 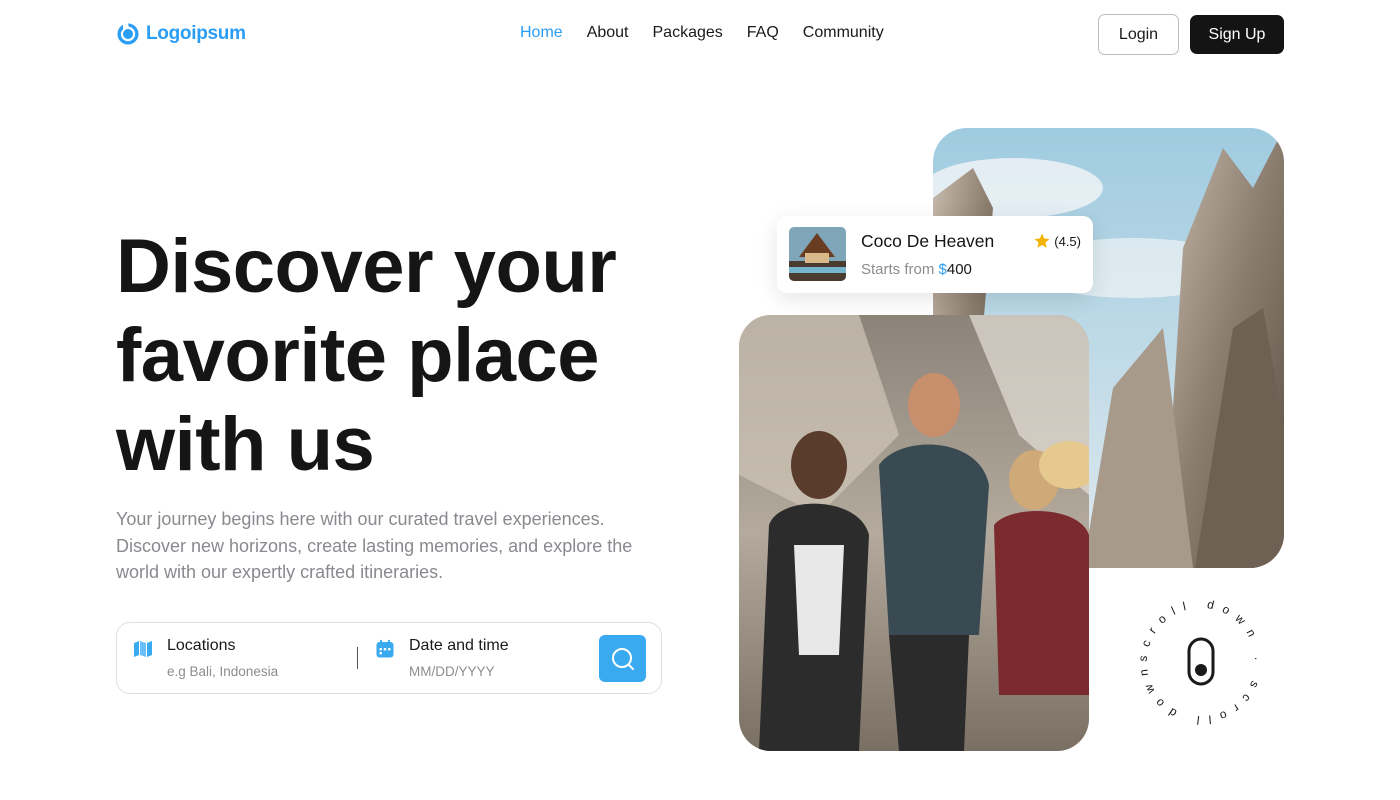 I want to click on destination-thumbnail, so click(x=817, y=254).